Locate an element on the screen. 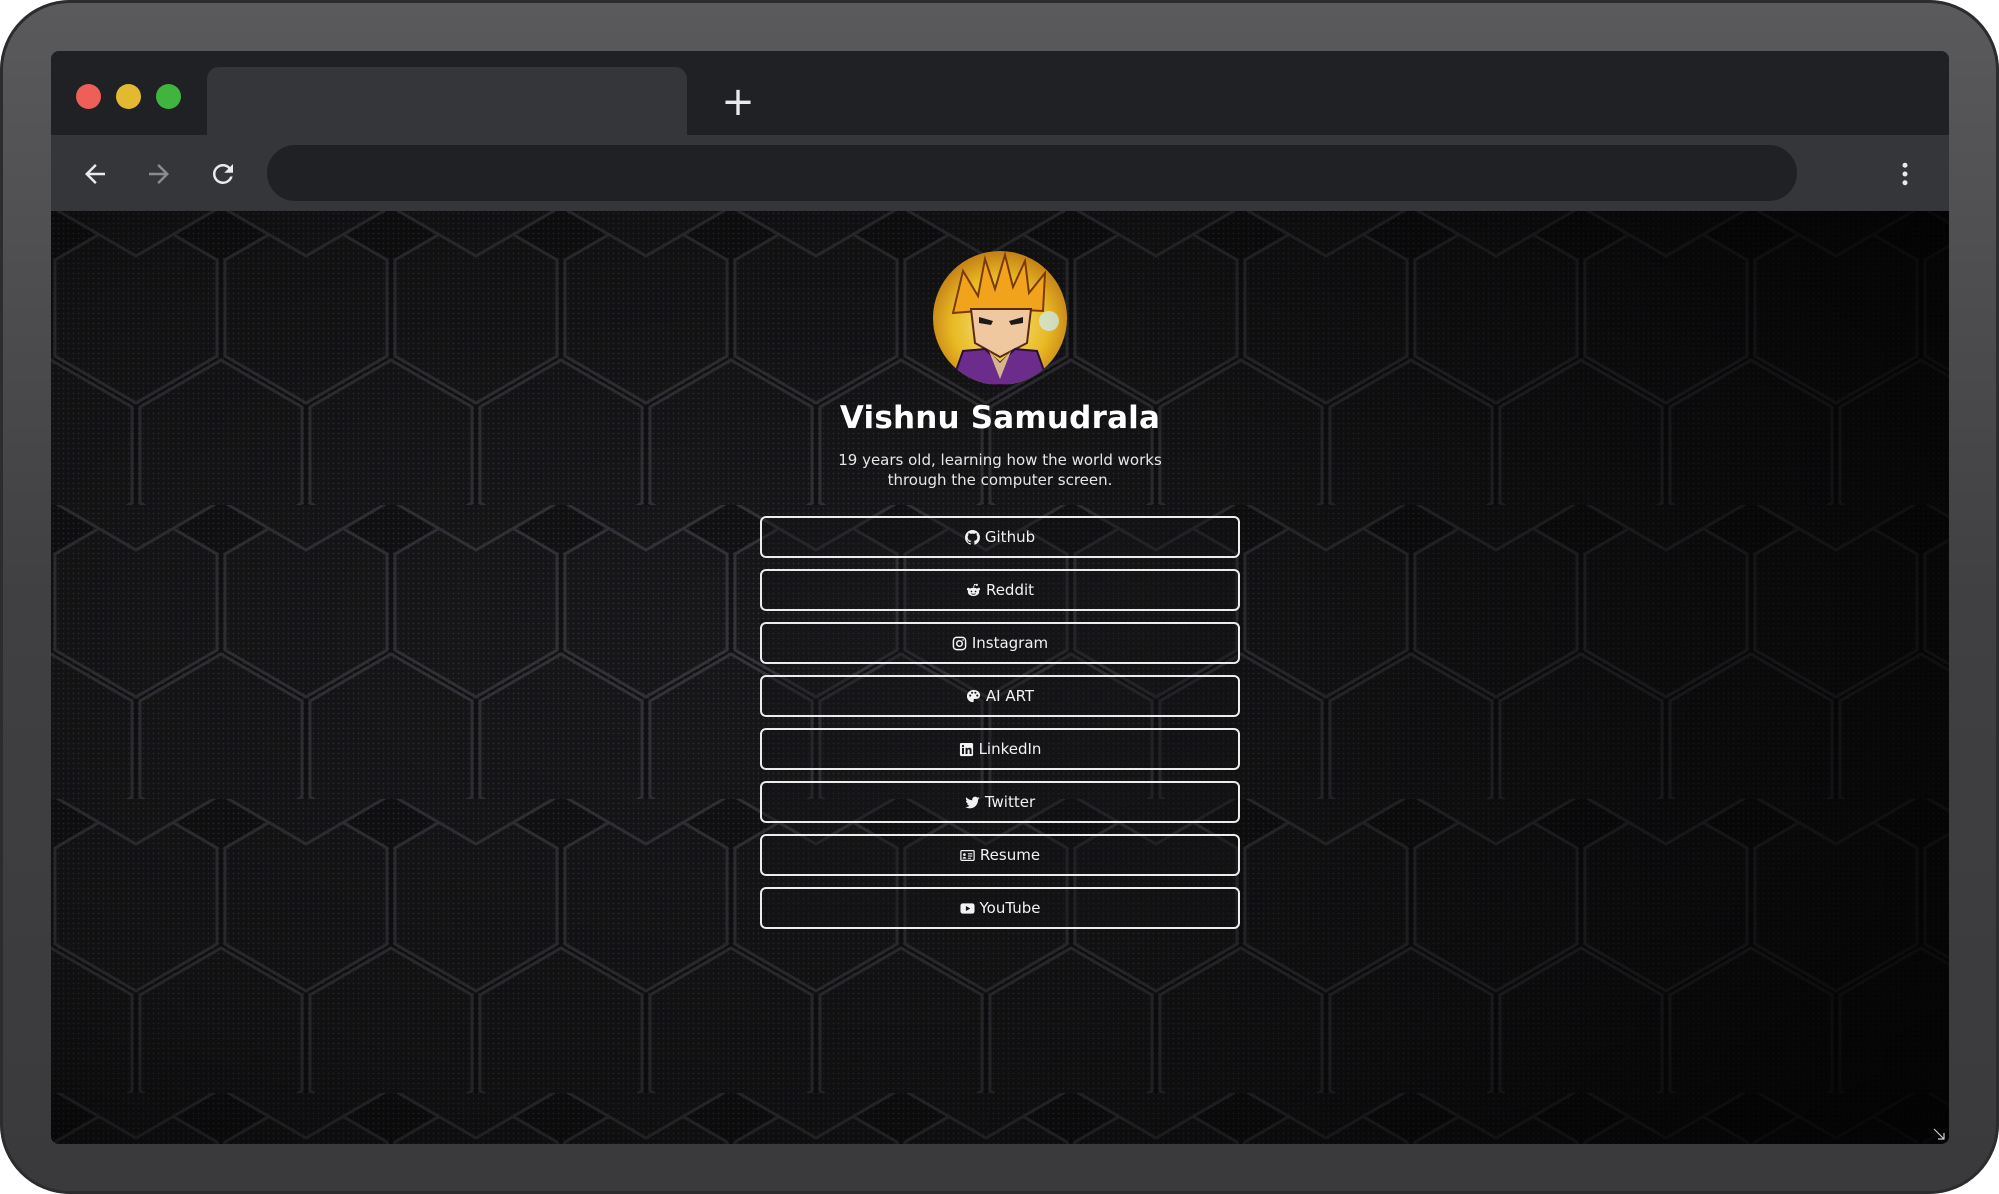 This screenshot has height=1194, width=1999. avatar is located at coordinates (1000, 318).